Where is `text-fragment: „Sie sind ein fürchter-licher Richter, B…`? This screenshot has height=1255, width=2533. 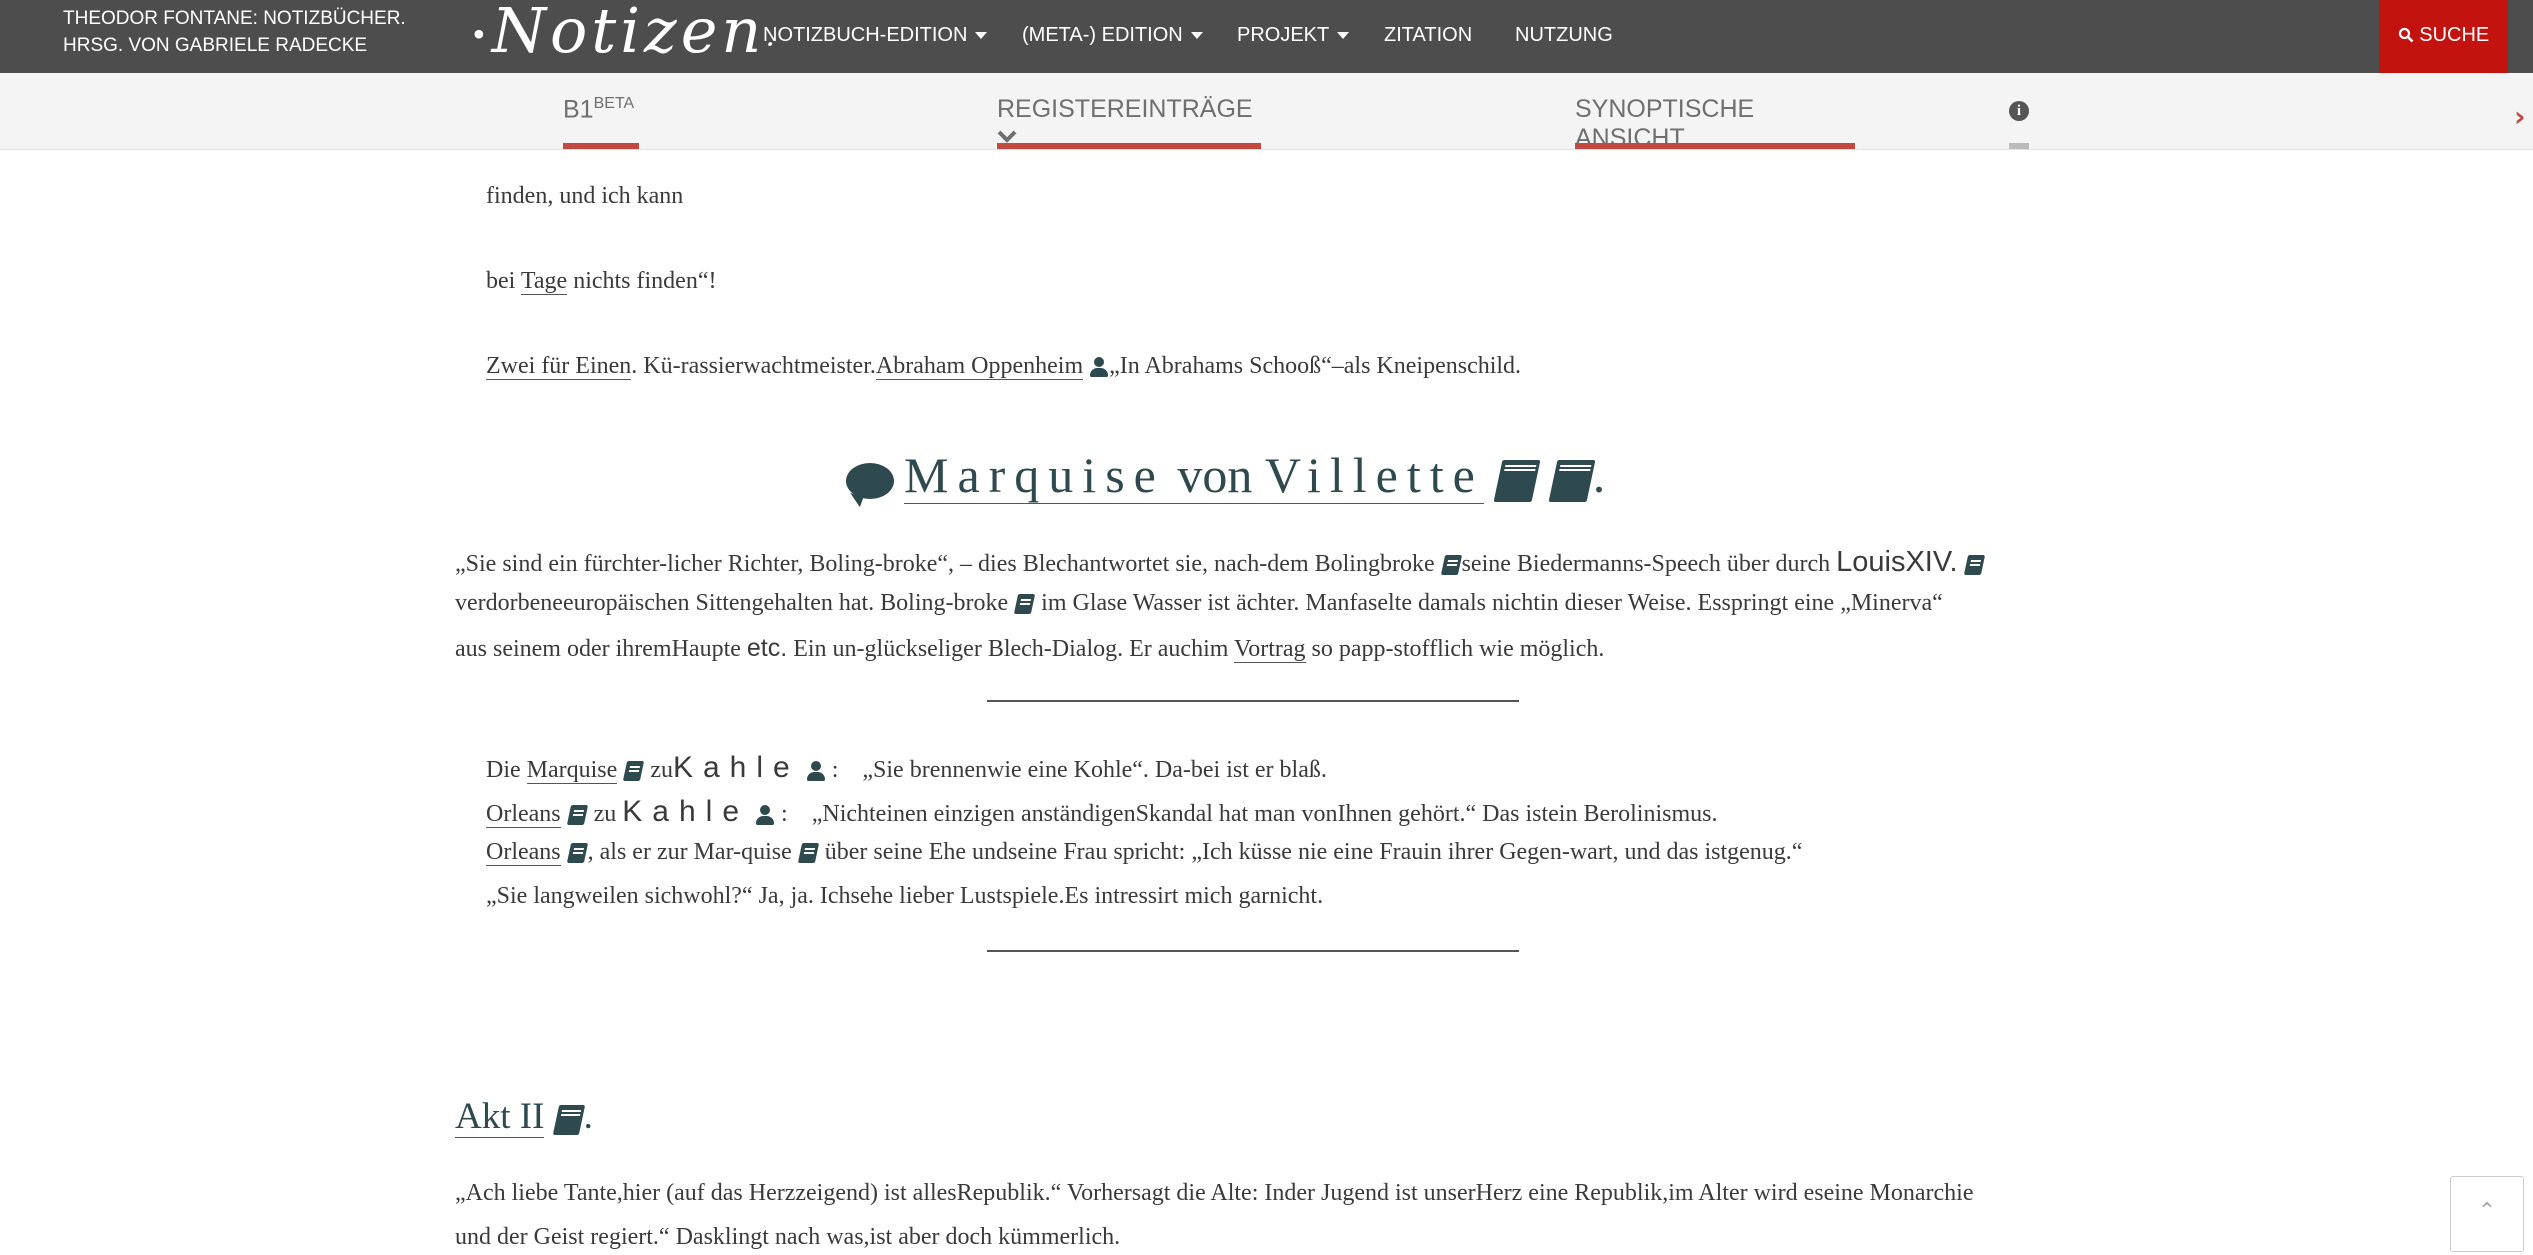
text-fragment: „Sie sind ein fürchter-licher Richter, B… is located at coordinates (945, 564).